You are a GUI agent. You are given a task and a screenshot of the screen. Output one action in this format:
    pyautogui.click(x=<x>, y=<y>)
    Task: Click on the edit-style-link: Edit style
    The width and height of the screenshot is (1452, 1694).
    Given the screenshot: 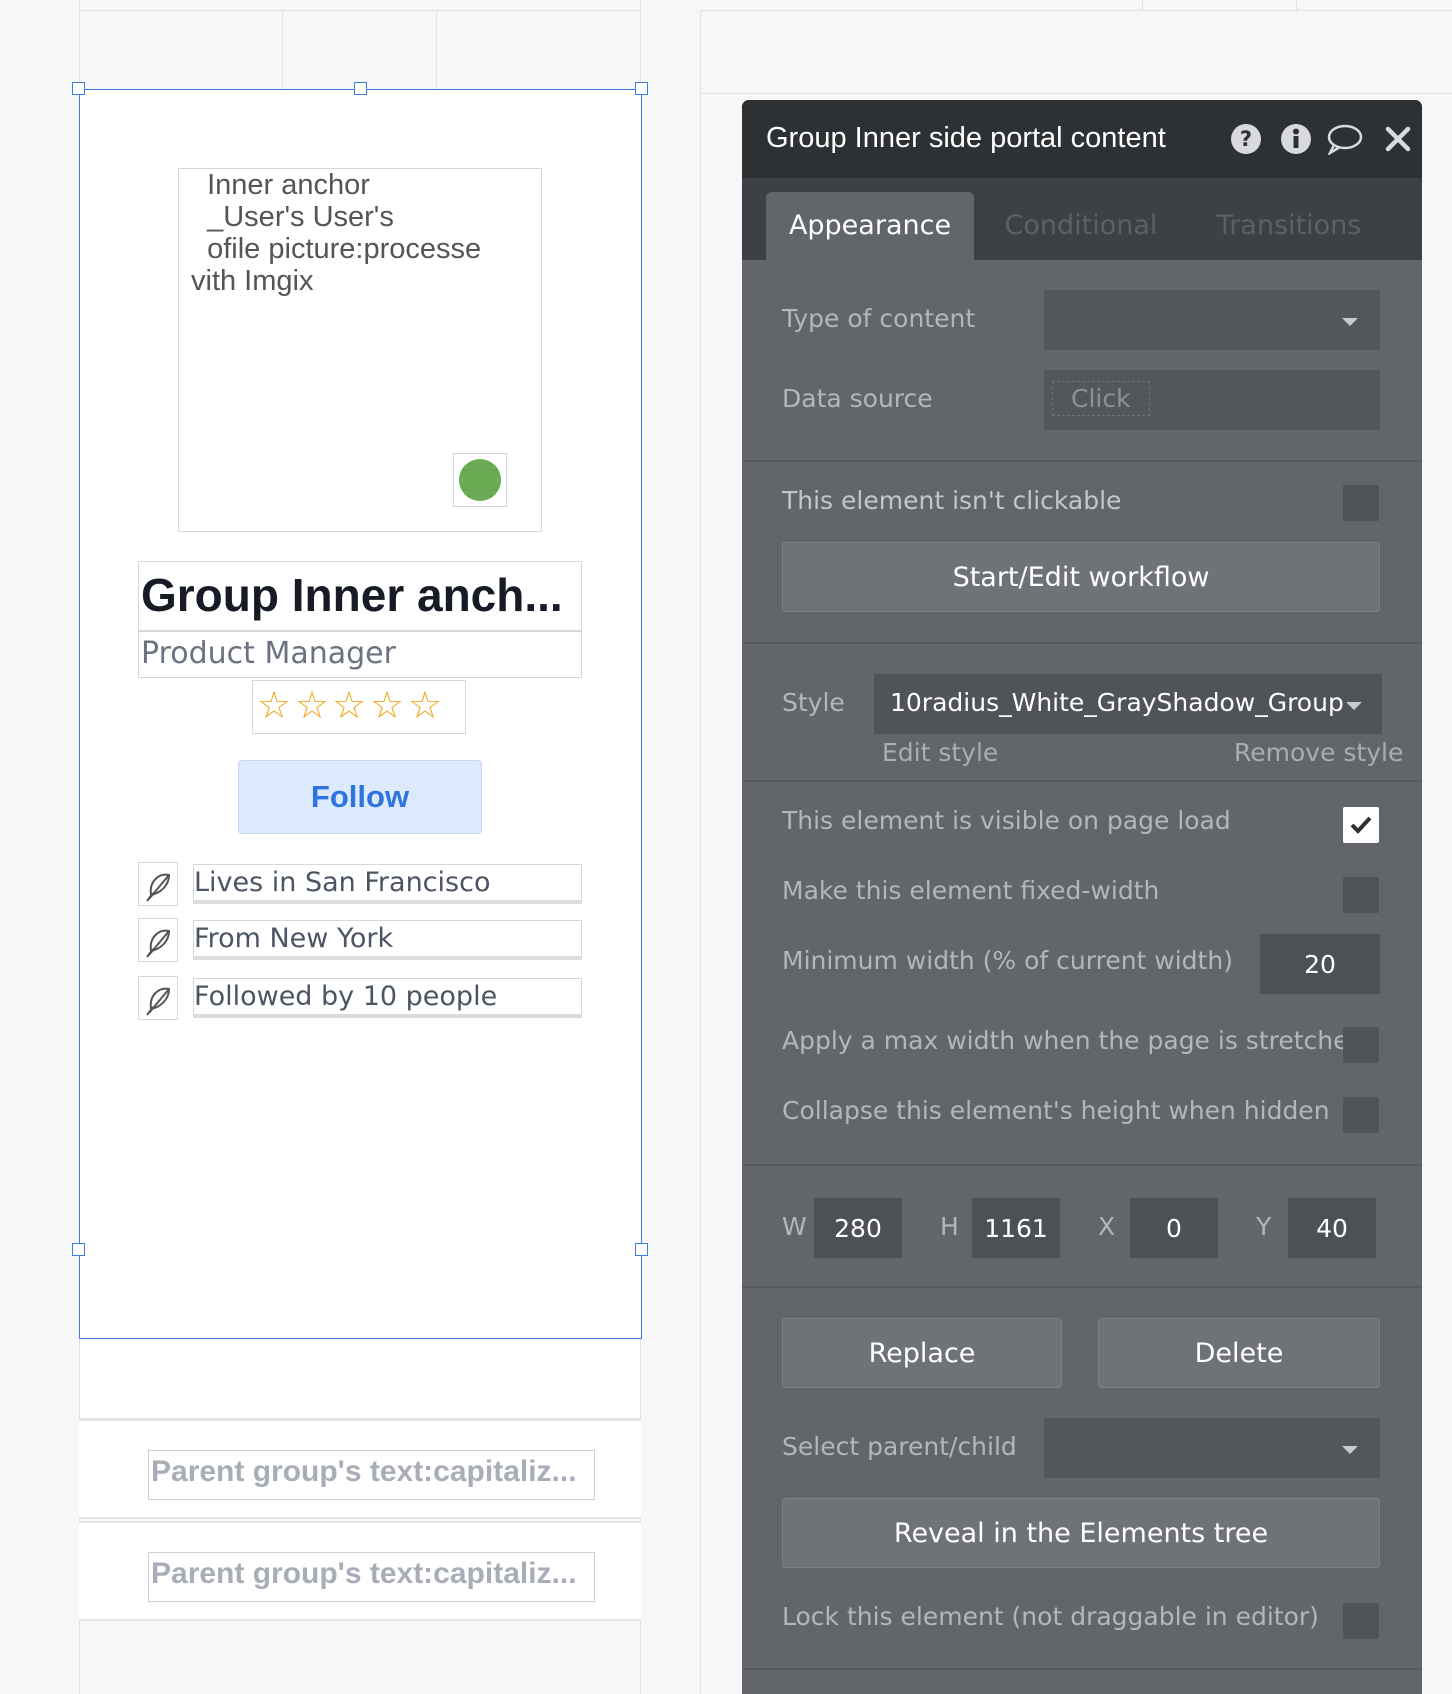 What is the action you would take?
    pyautogui.click(x=940, y=752)
    